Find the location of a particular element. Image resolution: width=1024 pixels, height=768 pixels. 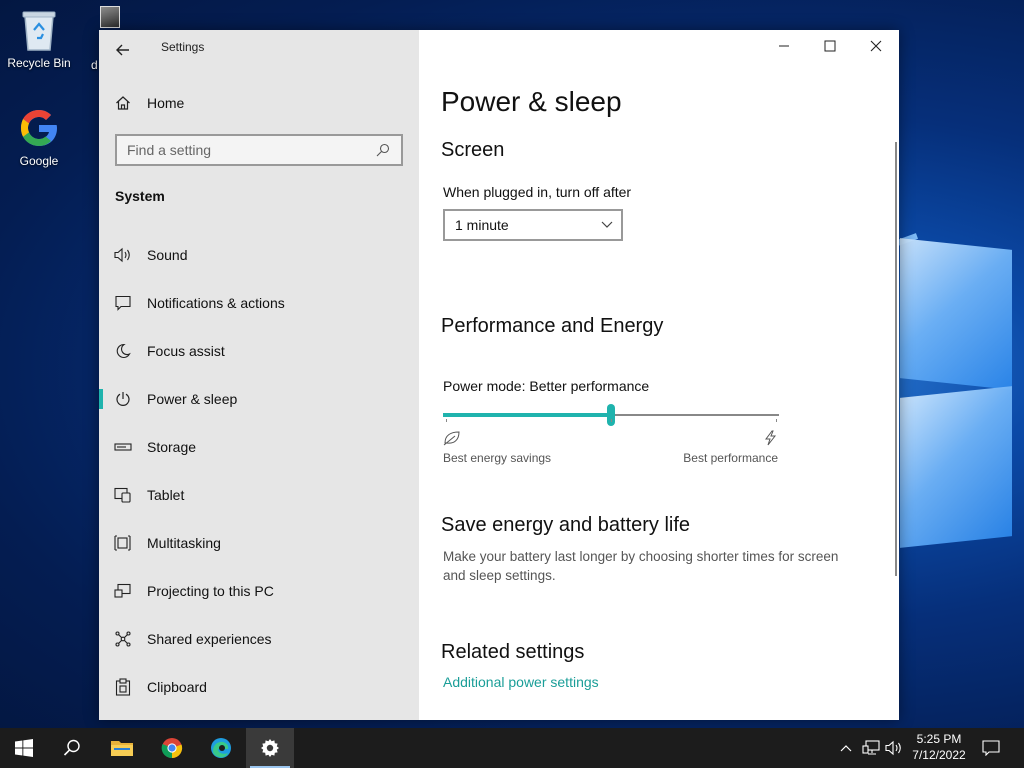

sidebar-item-label: Focus assist is located at coordinates (186, 351).